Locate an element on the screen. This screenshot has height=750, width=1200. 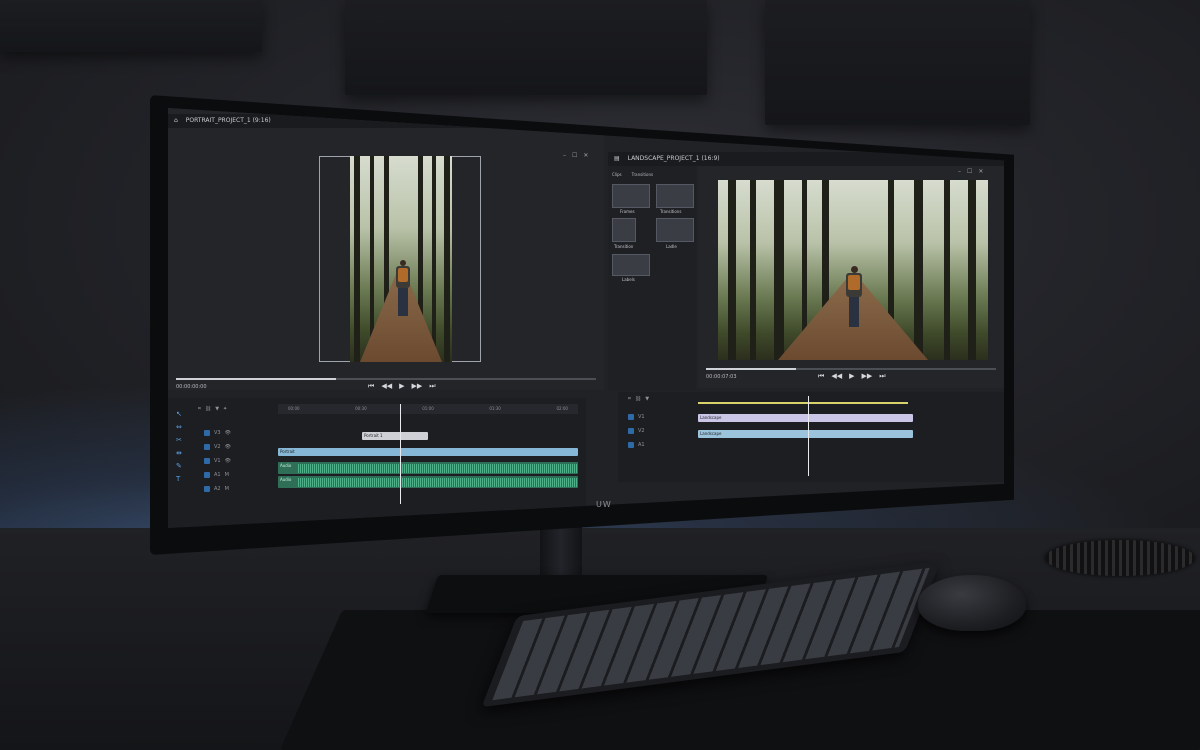
right-editor-window: – ☐ ✕ 00:00:07:03 ⏮ ◀◀ ▶ ▶▶ ⏭ is located at coordinates (851, 277).